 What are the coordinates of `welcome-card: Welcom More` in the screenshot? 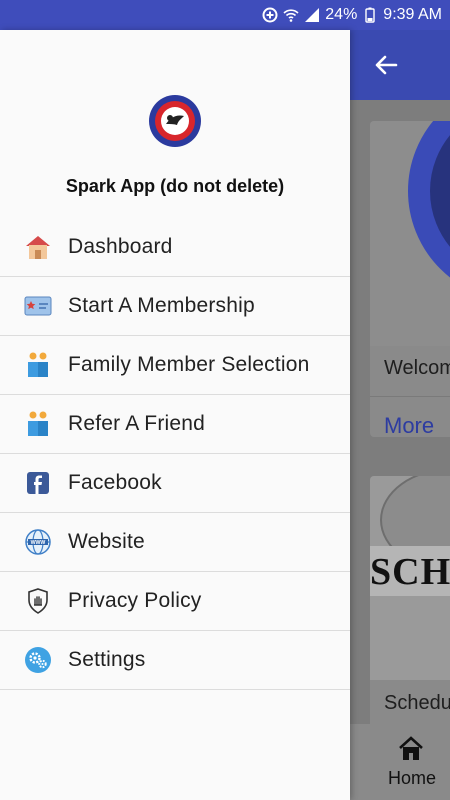 It's located at (410, 279).